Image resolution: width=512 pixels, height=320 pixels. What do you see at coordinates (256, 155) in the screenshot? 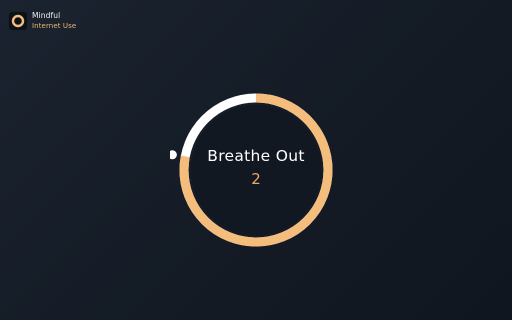
I see `breath-phase-label: Breathe Out` at bounding box center [256, 155].